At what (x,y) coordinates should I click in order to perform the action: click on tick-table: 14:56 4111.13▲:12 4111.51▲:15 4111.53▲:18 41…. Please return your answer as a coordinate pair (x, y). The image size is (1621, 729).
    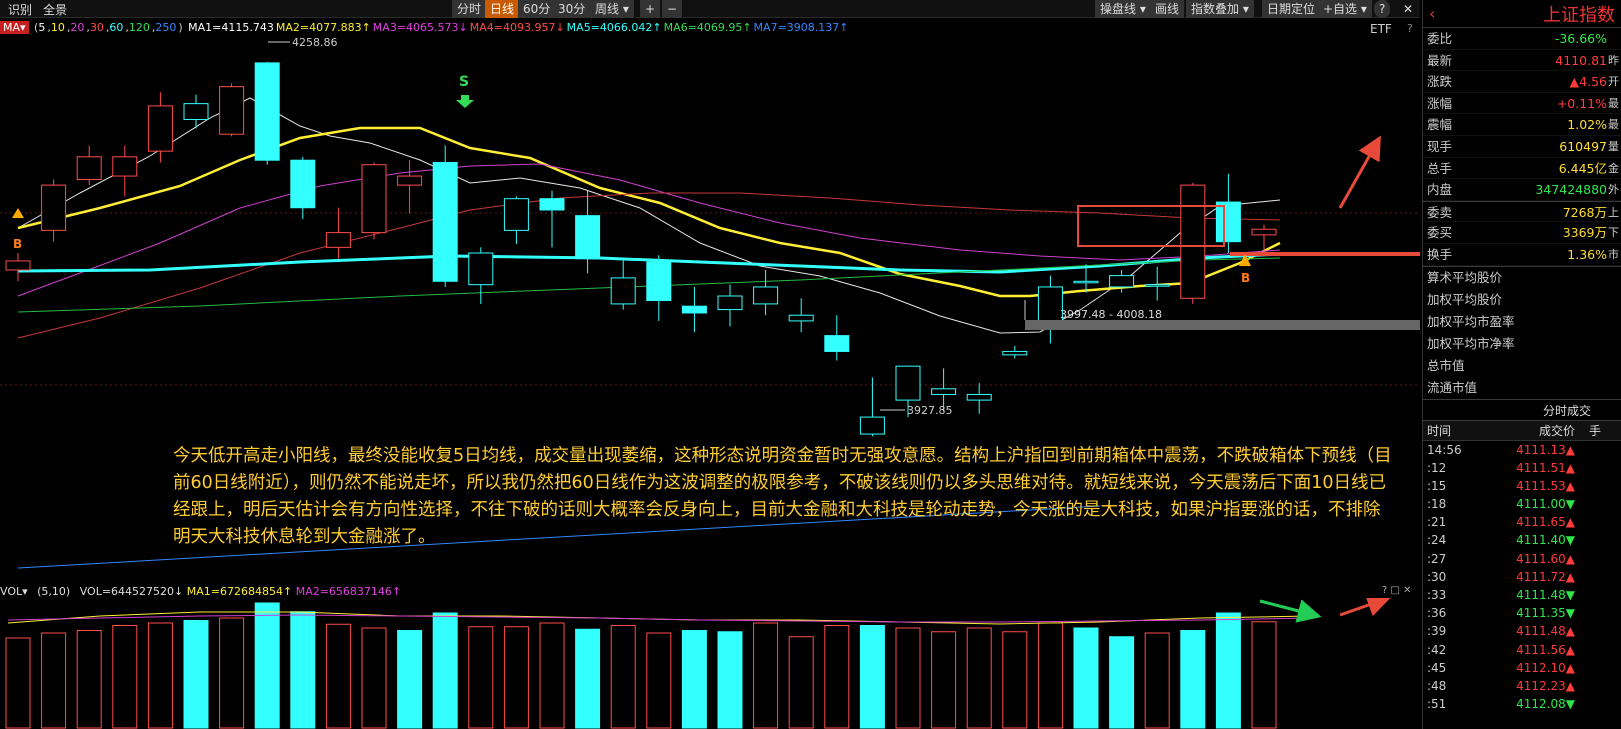
    Looking at the image, I should click on (1522, 577).